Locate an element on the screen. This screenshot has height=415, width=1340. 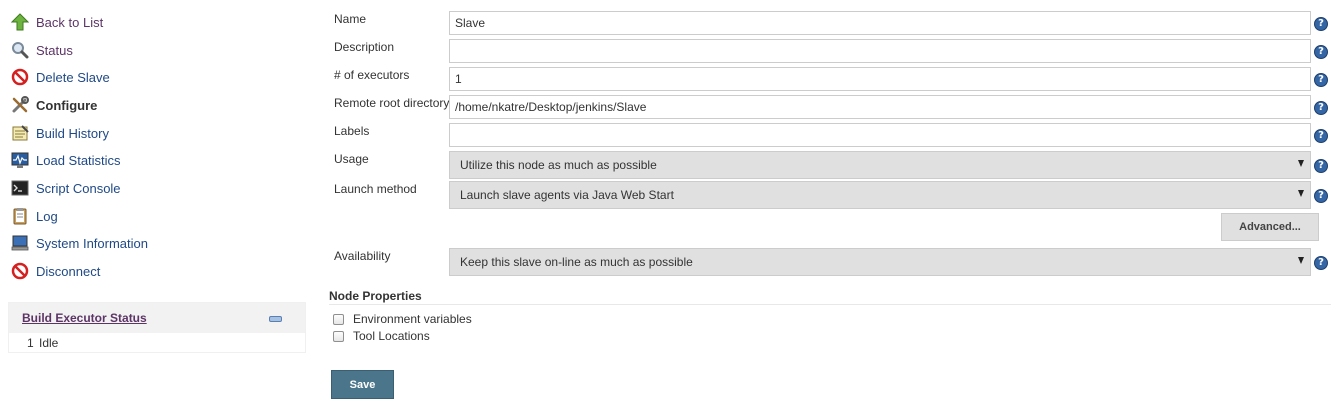
description-label: Description is located at coordinates (364, 47).